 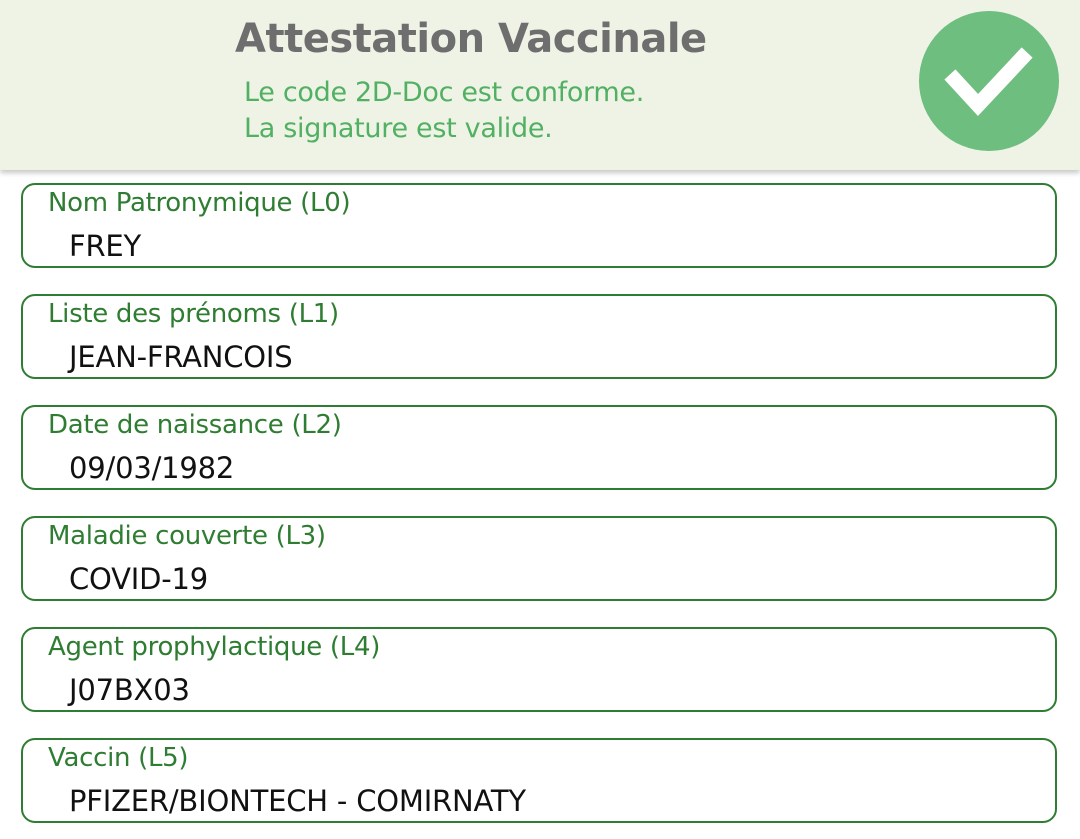 I want to click on field-nom-patronymique: Nom Patronymique (L0) FREY, so click(x=539, y=225).